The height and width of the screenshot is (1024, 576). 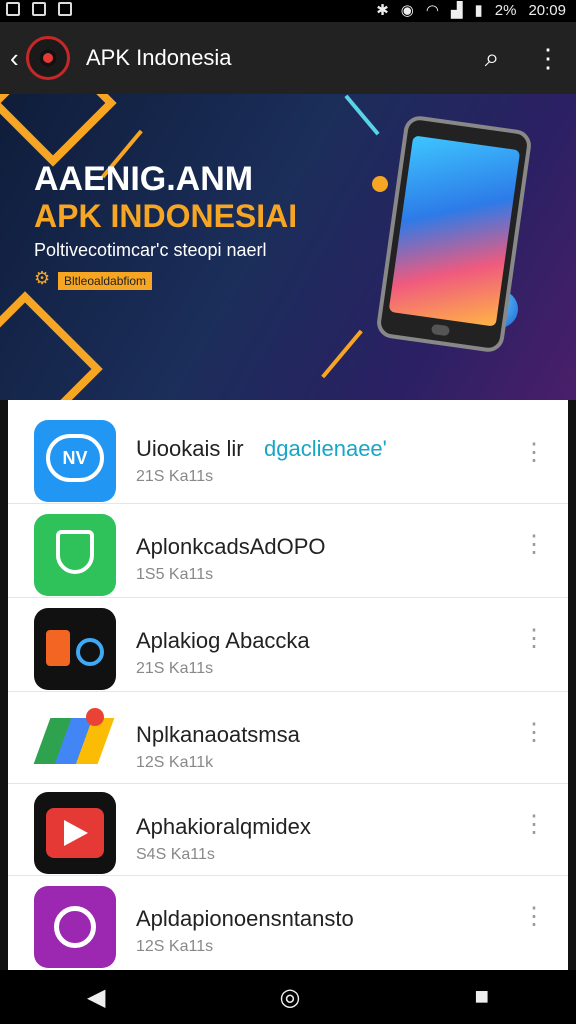 What do you see at coordinates (74, 741) in the screenshot?
I see `maps-icon` at bounding box center [74, 741].